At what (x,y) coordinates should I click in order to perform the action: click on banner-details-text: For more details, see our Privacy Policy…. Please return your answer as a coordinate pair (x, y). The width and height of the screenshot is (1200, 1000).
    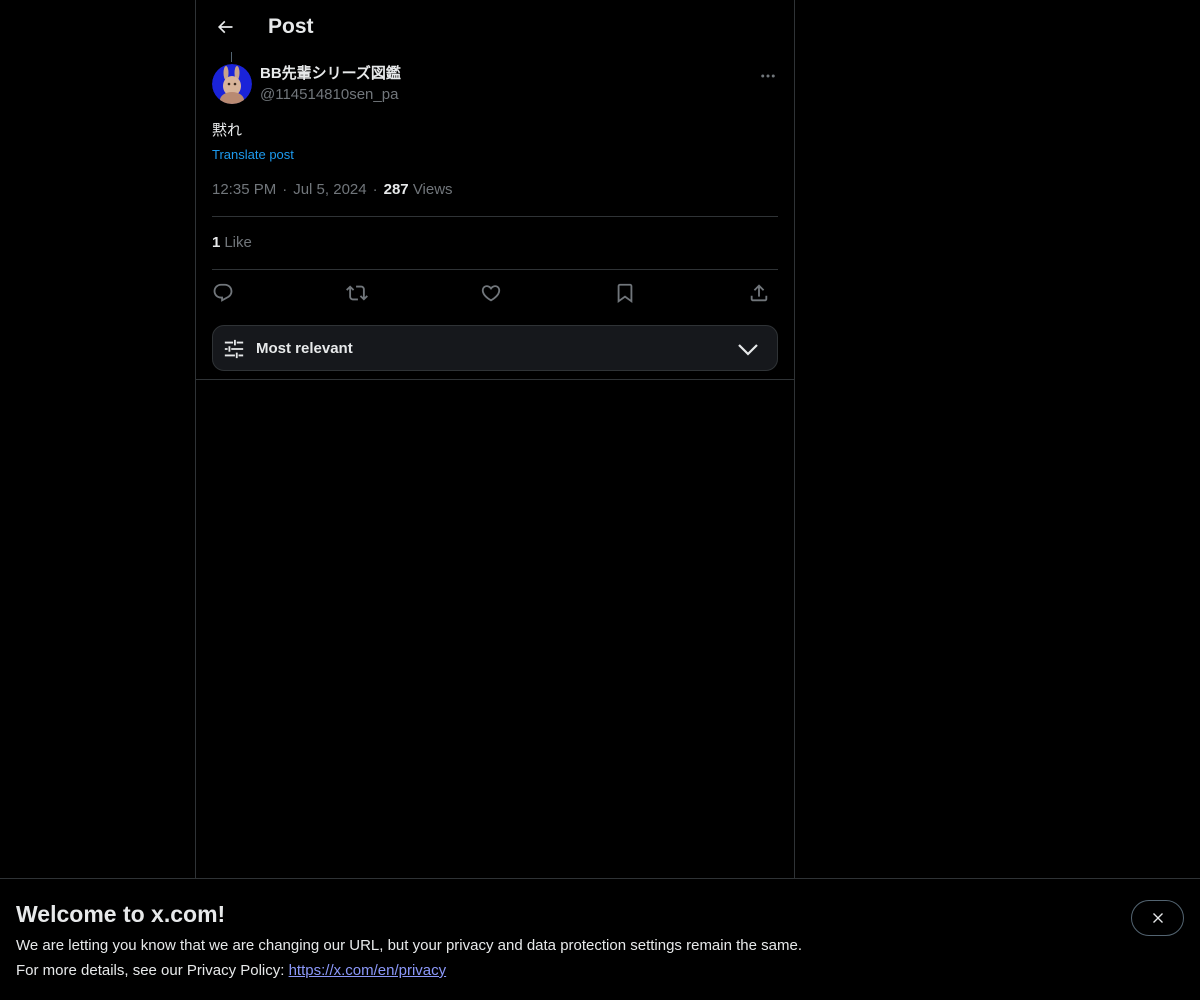
    Looking at the image, I should click on (152, 970).